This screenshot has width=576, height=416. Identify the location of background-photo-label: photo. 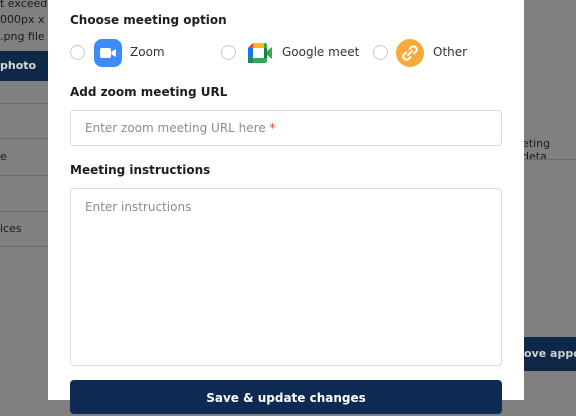
(18, 65).